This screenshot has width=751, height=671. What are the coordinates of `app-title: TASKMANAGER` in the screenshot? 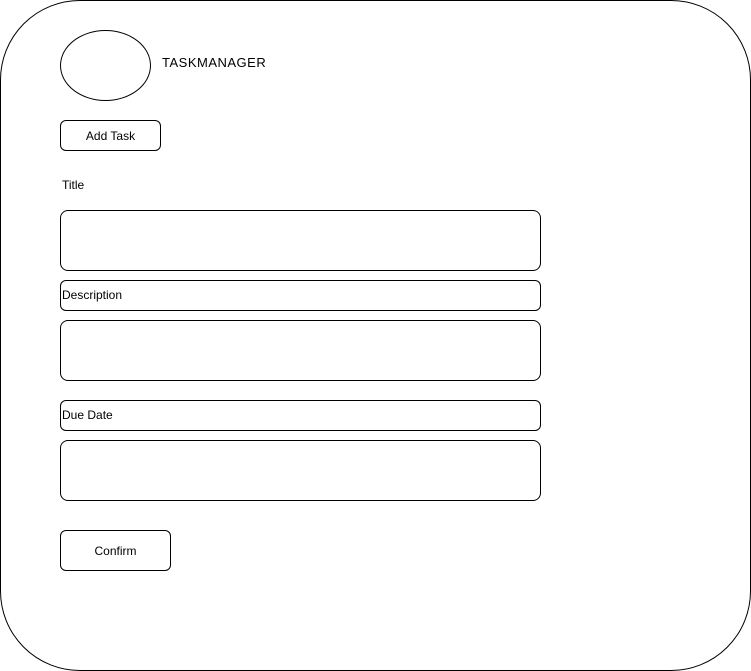 It's located at (214, 62).